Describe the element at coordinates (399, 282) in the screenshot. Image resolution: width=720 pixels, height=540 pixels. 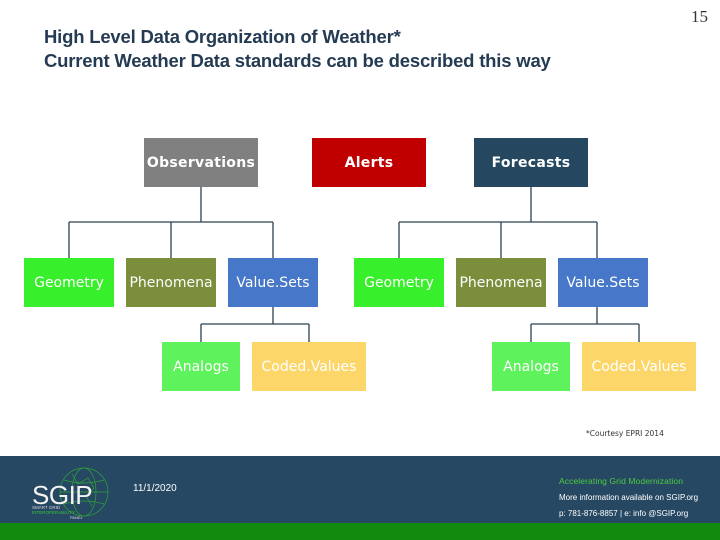
I see `node-fc-geometry: Geometry` at that location.